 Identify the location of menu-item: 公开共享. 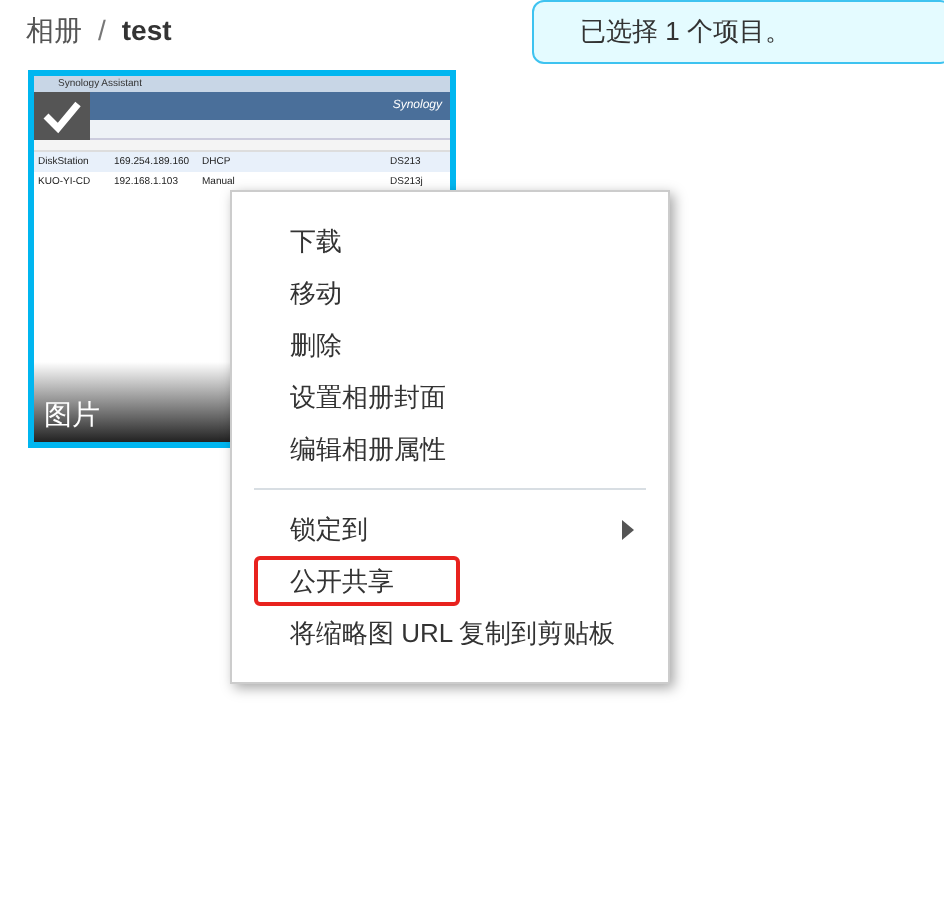
(357, 581).